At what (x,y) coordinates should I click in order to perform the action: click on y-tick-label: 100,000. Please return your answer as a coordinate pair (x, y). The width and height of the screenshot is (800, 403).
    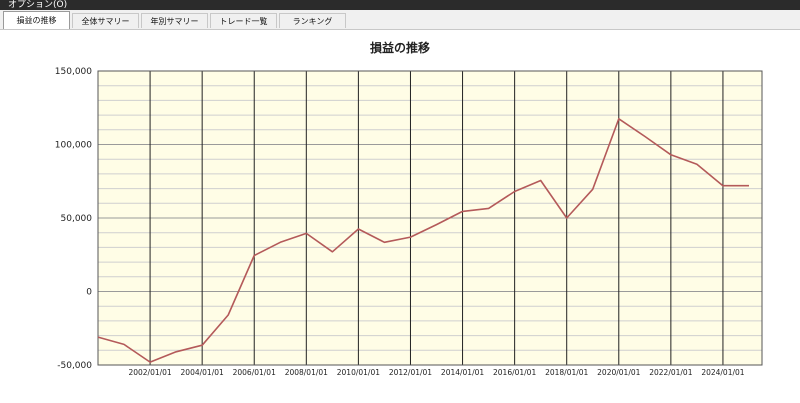
    Looking at the image, I should click on (73, 146).